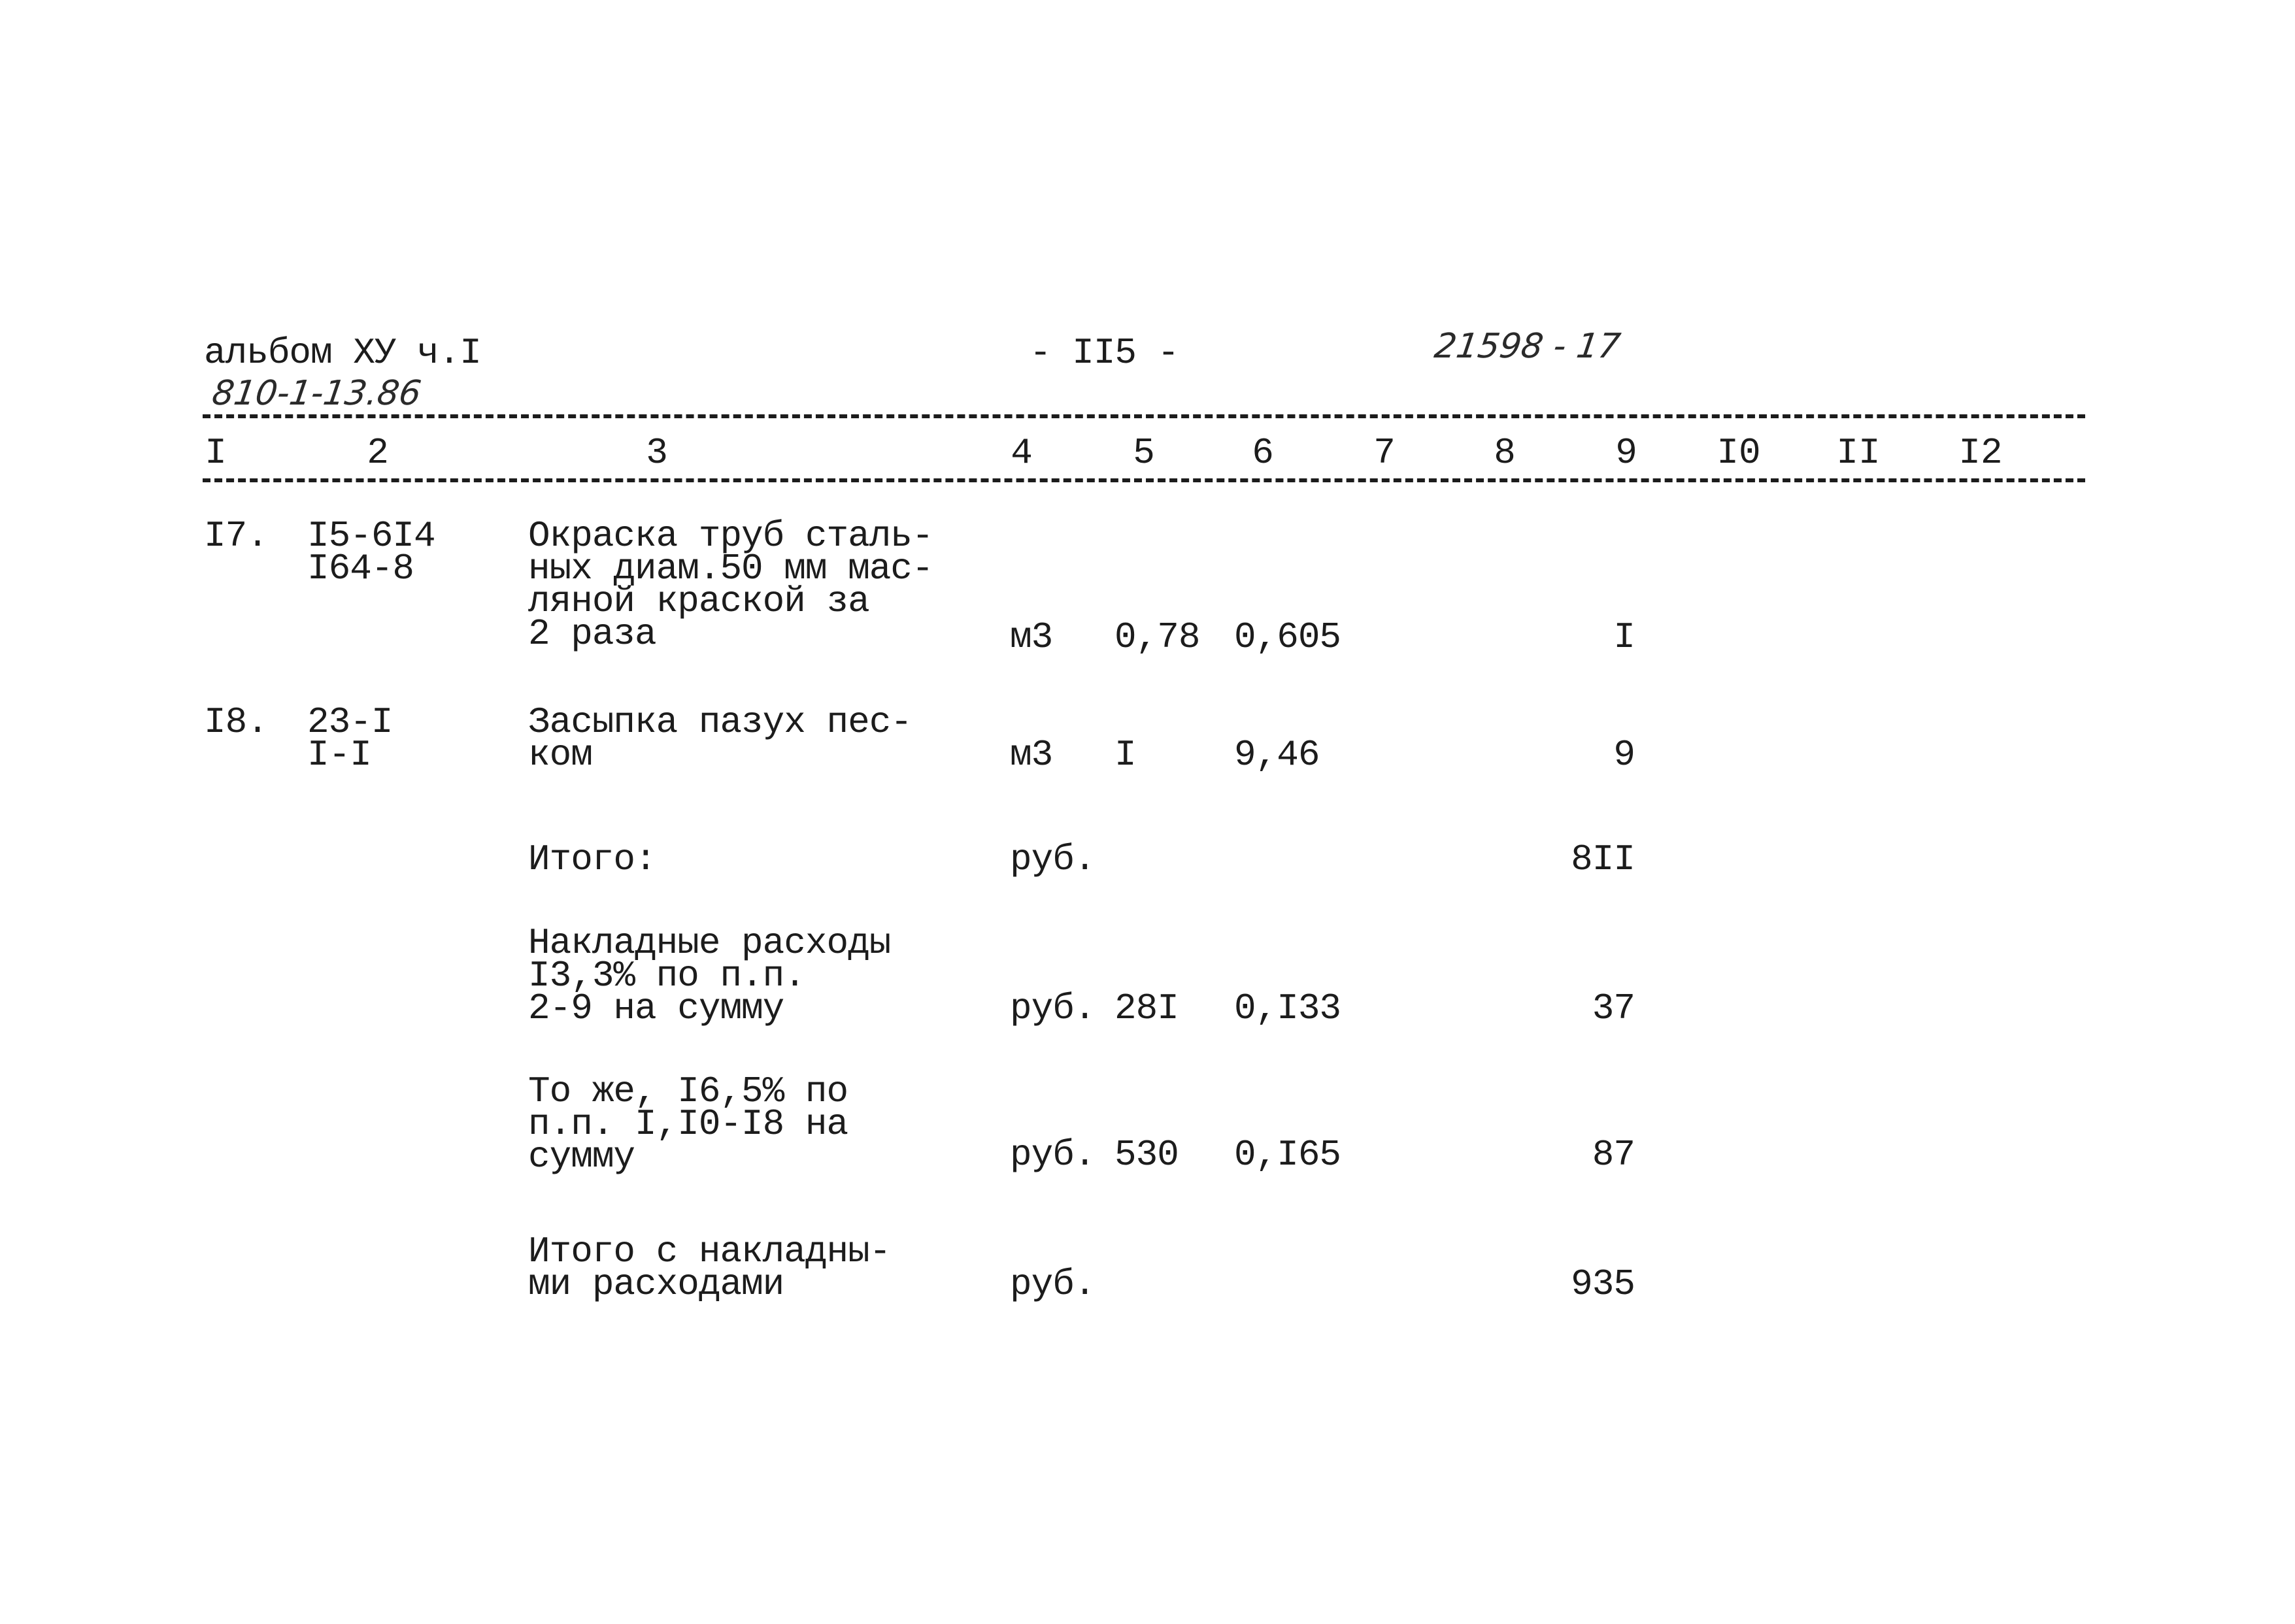 This screenshot has height=1624, width=2295. What do you see at coordinates (236, 722) in the screenshot?
I see `row-number: I8.` at bounding box center [236, 722].